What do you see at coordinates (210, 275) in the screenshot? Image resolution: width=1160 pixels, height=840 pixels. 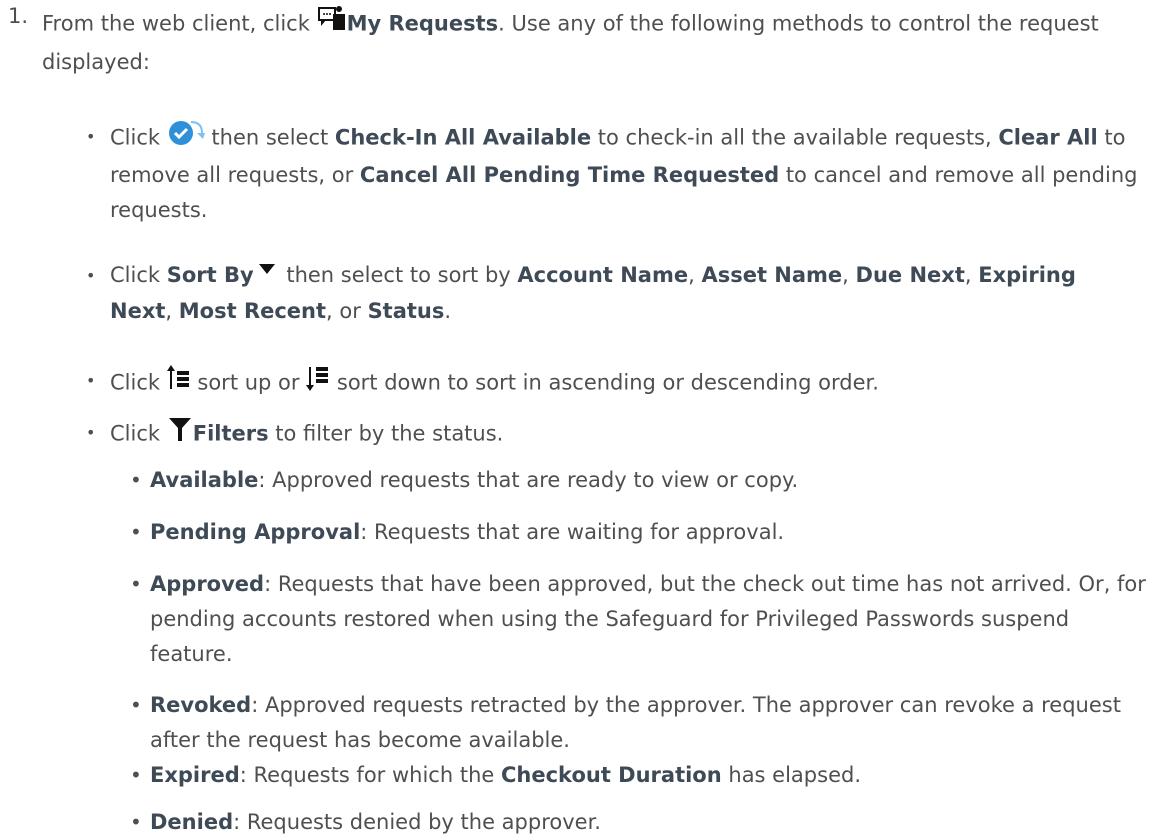 I see `sort-by-label: Sort By` at bounding box center [210, 275].